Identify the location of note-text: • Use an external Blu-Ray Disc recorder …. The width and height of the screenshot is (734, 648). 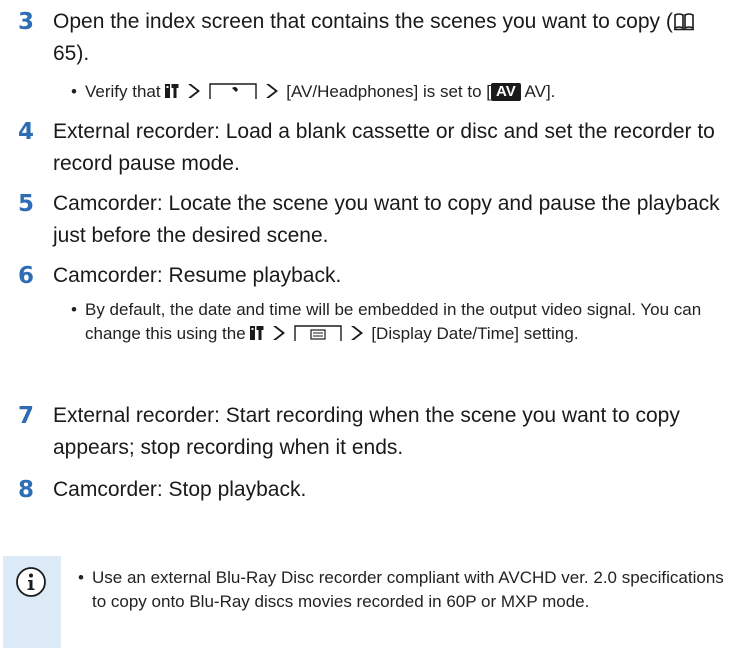
(401, 589).